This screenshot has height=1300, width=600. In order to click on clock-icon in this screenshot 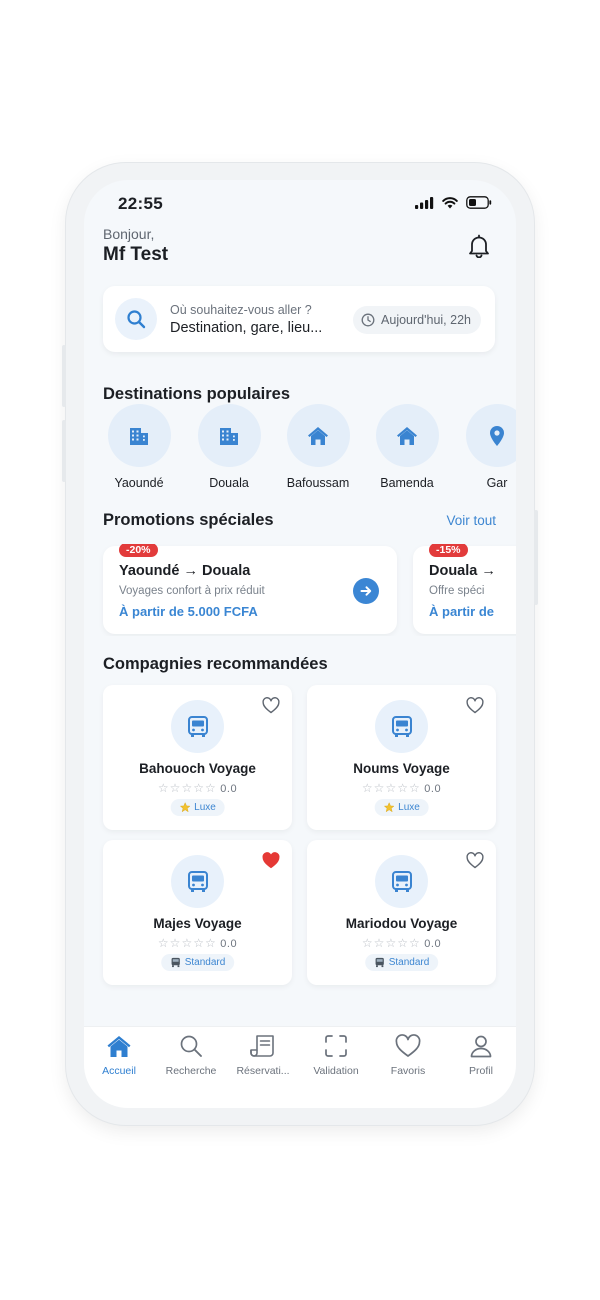, I will do `click(368, 320)`.